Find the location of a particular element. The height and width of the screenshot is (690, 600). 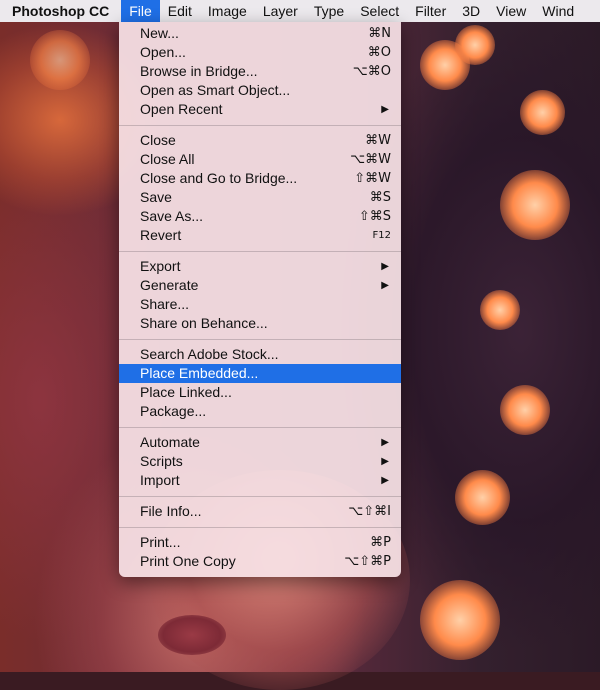

shortcut-label: ⌥⌘O is located at coordinates (371, 71).